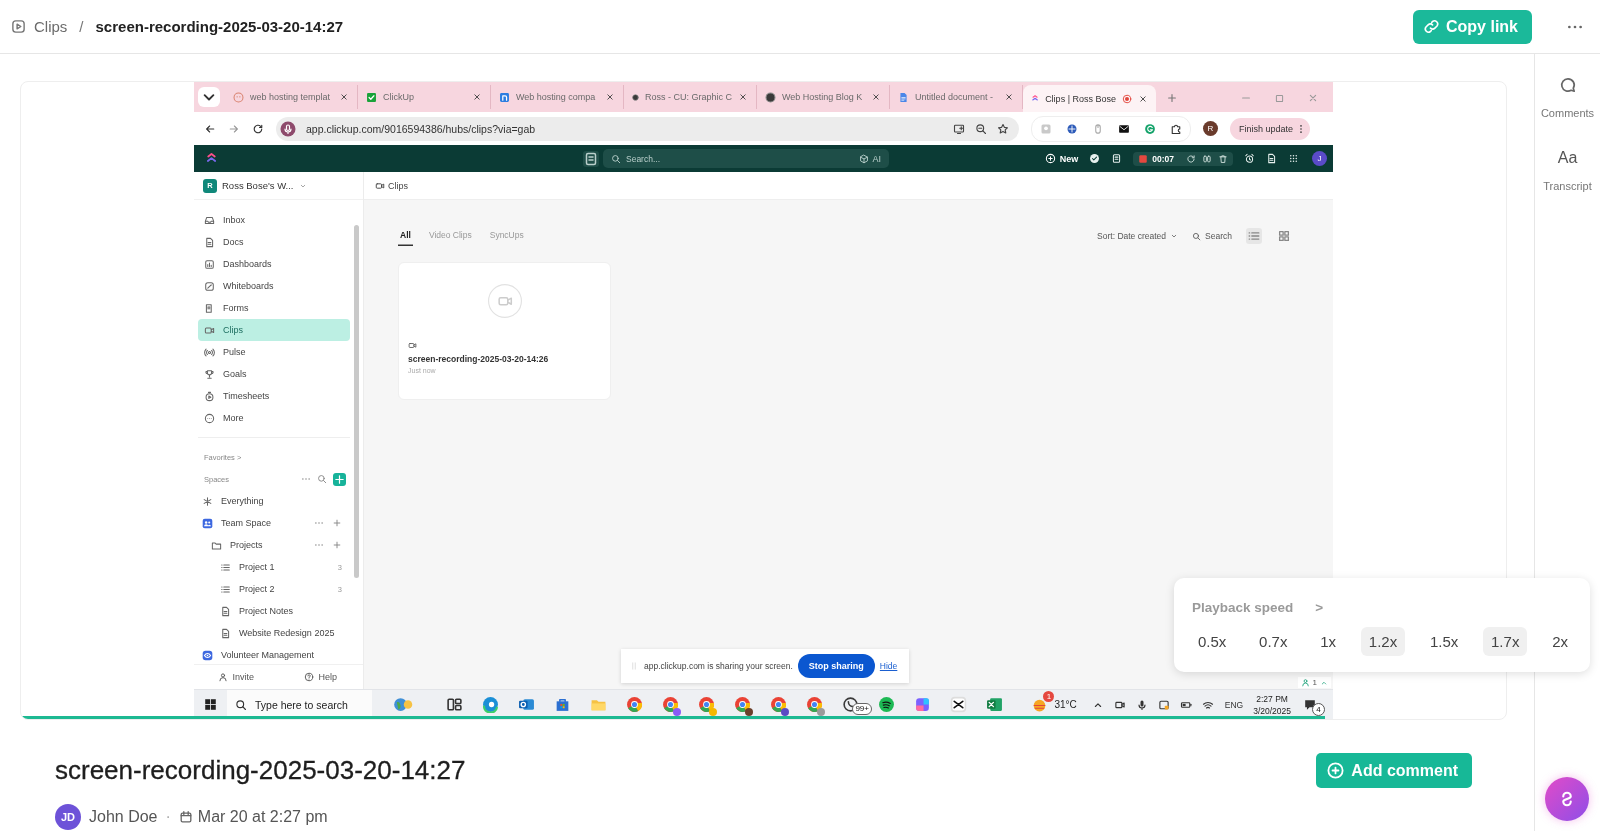  I want to click on sidebar-item: Dashboards, so click(274, 264).